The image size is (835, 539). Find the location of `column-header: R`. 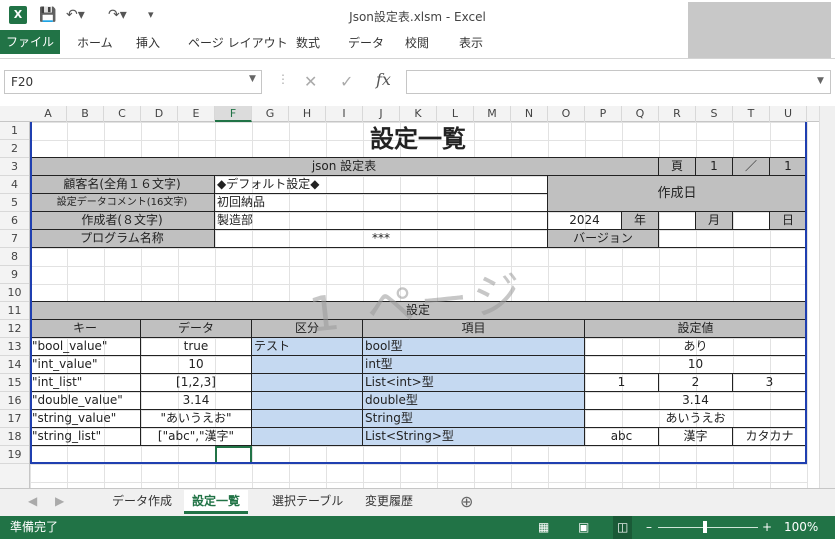

column-header: R is located at coordinates (677, 114).